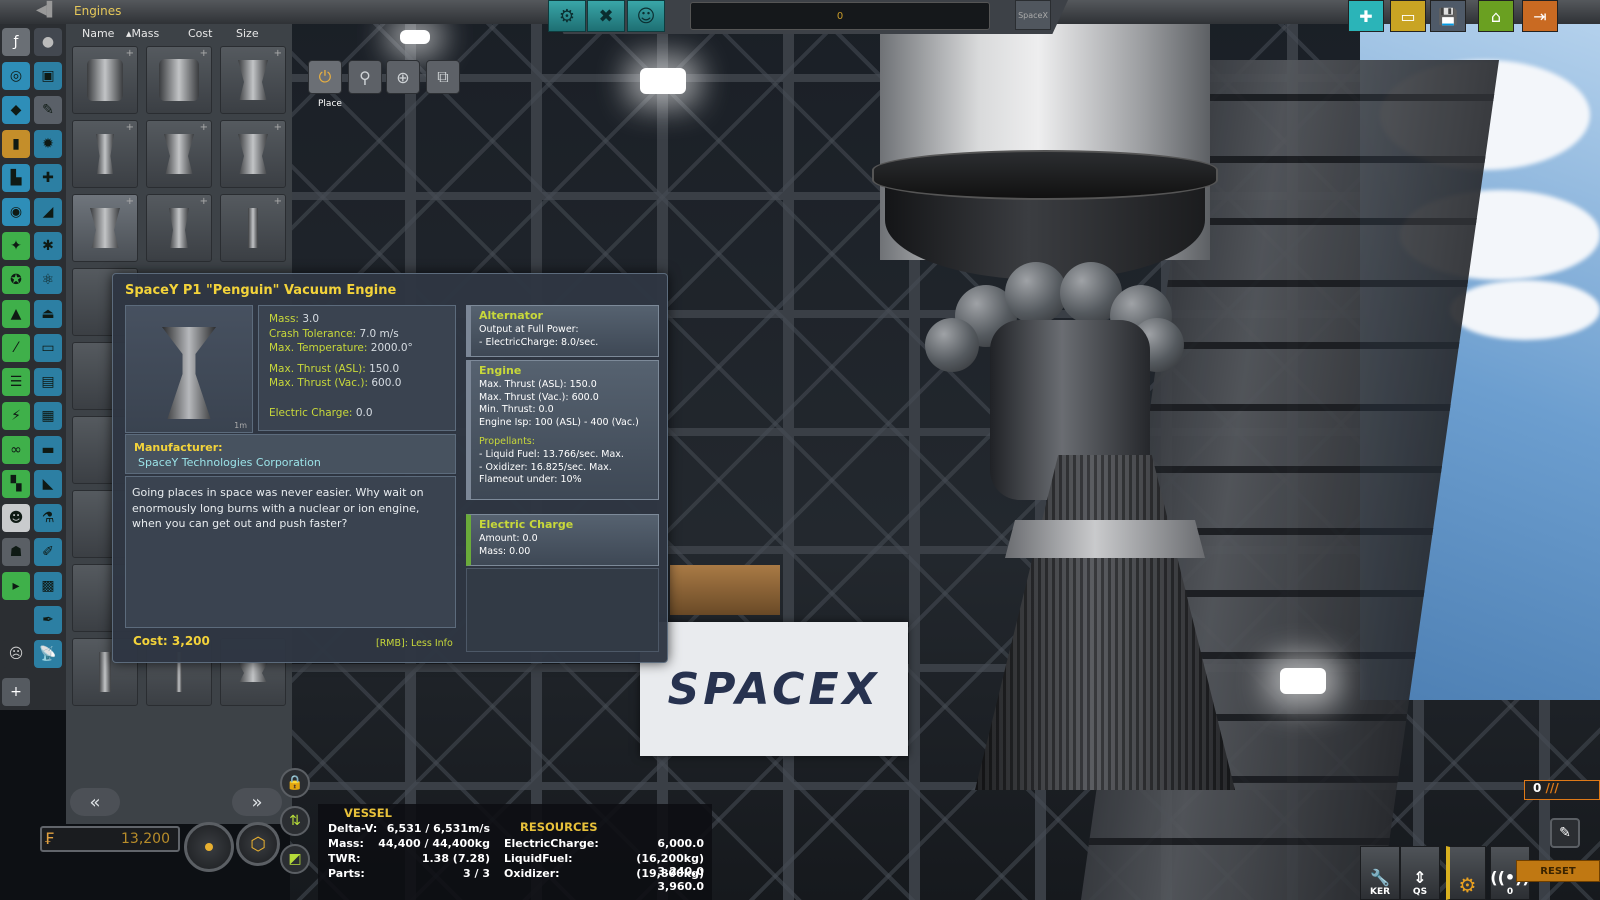 This screenshot has height=900, width=1600. I want to click on angle-snap-icon: ◩, so click(295, 859).